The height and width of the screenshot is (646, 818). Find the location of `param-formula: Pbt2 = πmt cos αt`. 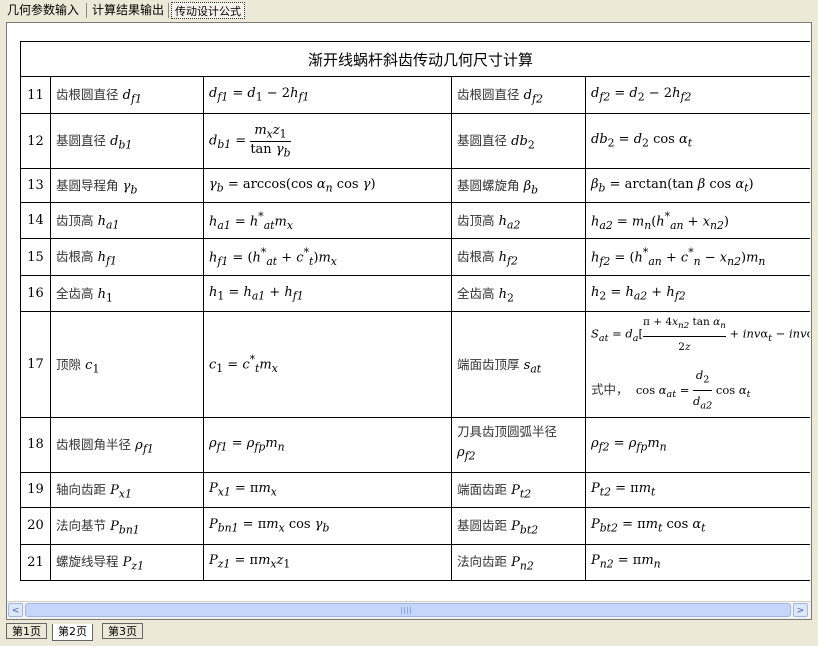

param-formula: Pbt2 = πmt cos αt is located at coordinates (697, 525).